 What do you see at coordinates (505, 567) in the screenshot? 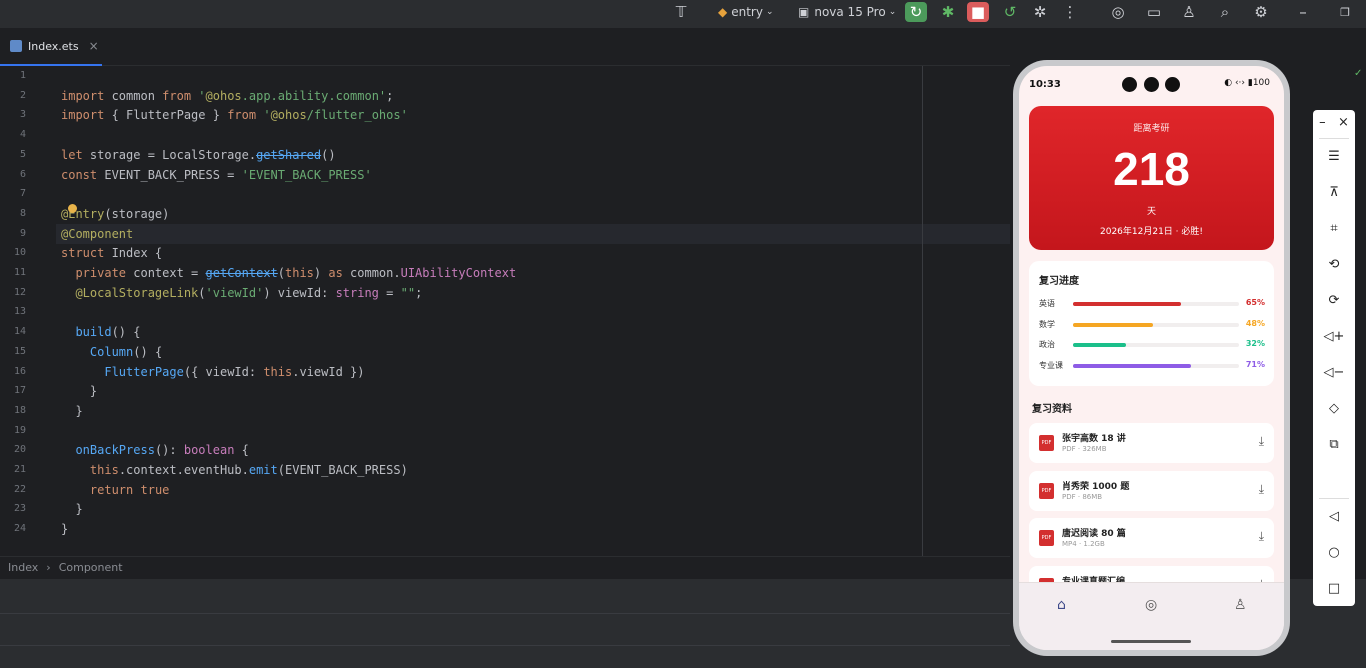
I see `breadcrumb: Index › Component` at bounding box center [505, 567].